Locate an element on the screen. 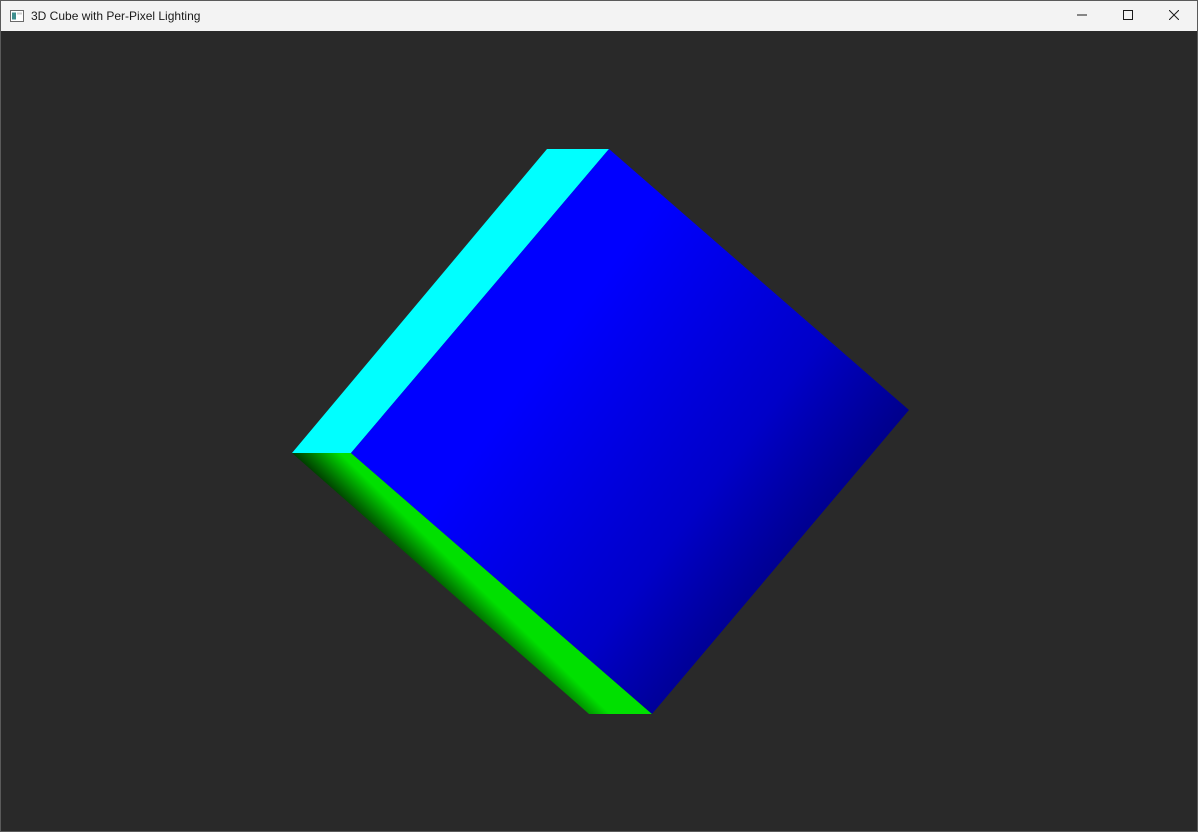 This screenshot has width=1198, height=832. maximize-icon is located at coordinates (1128, 16).